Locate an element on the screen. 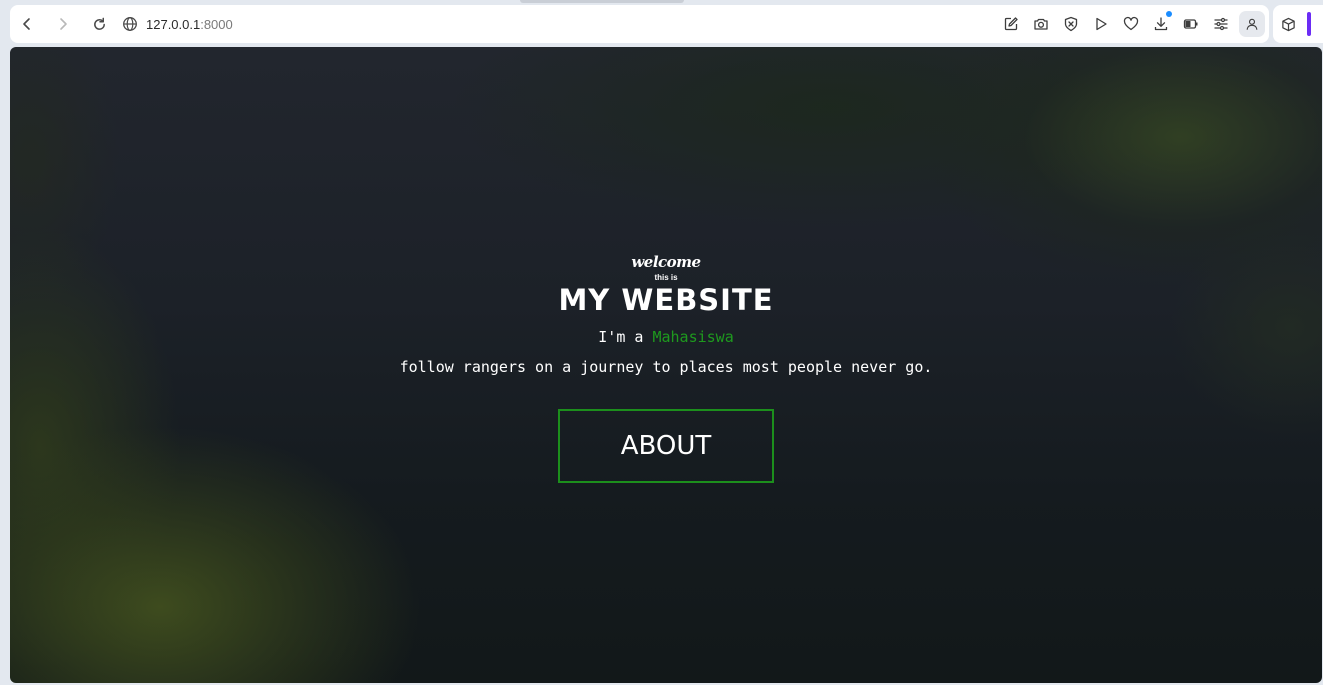  intro-prefix: I'm a is located at coordinates (625, 337).